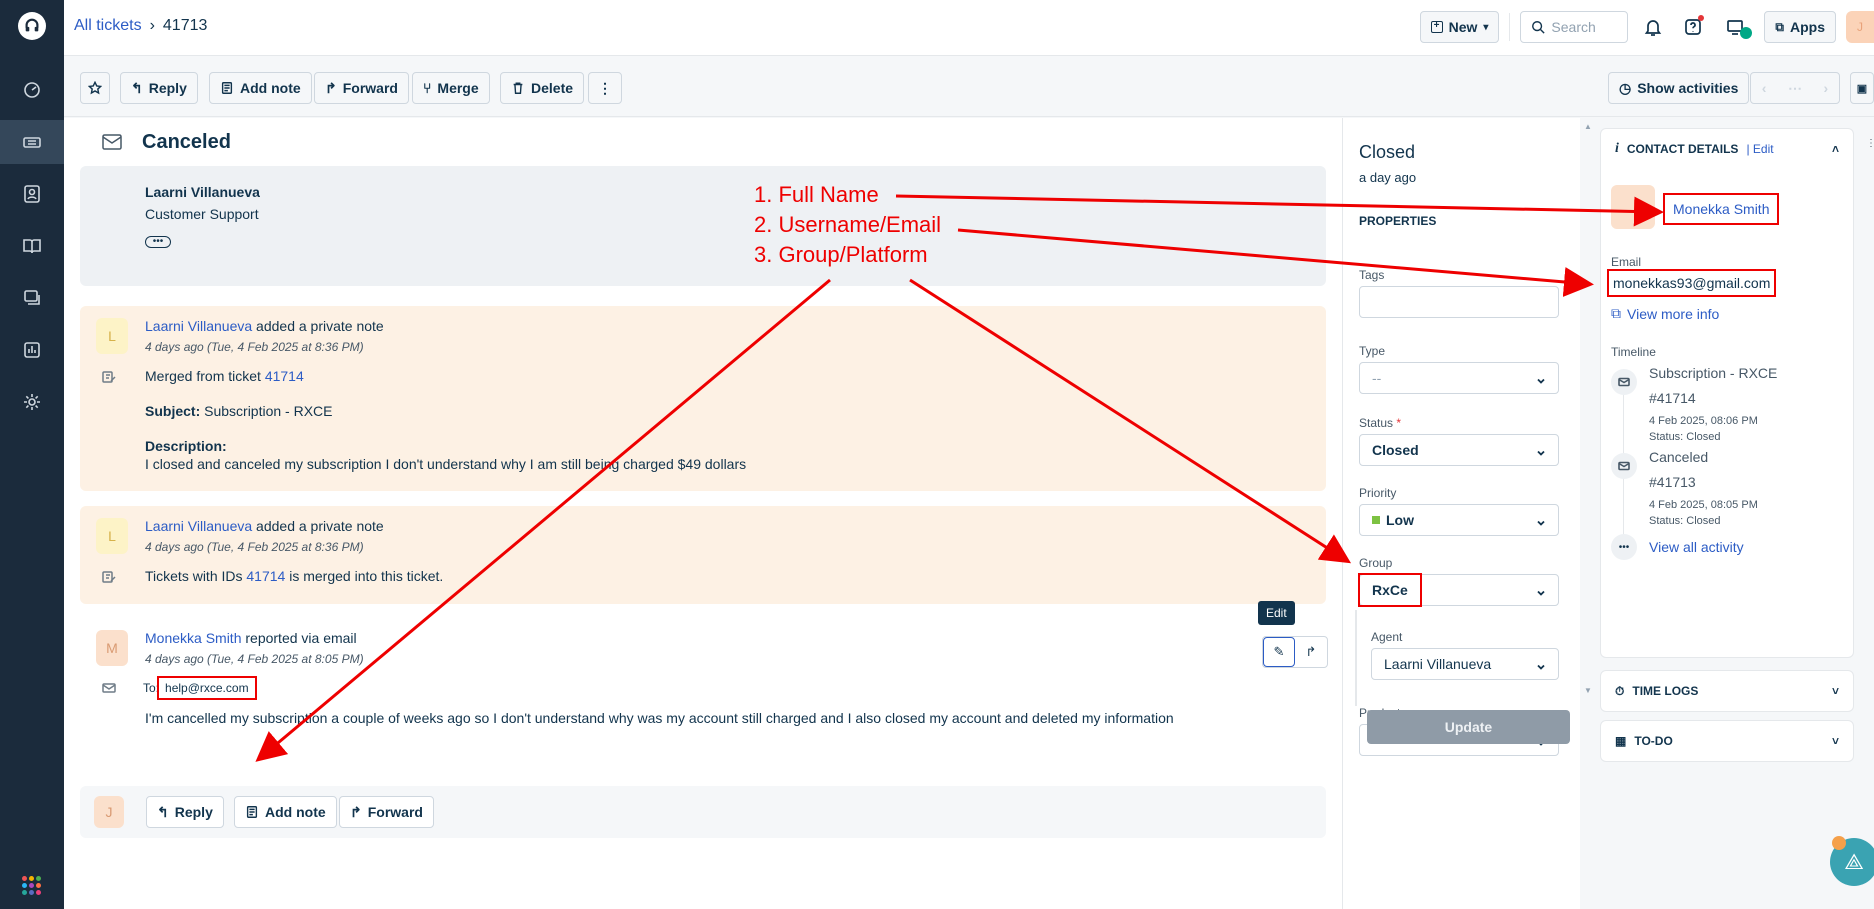 This screenshot has width=1874, height=909. What do you see at coordinates (1380, 423) in the screenshot?
I see `status-label: Status *` at bounding box center [1380, 423].